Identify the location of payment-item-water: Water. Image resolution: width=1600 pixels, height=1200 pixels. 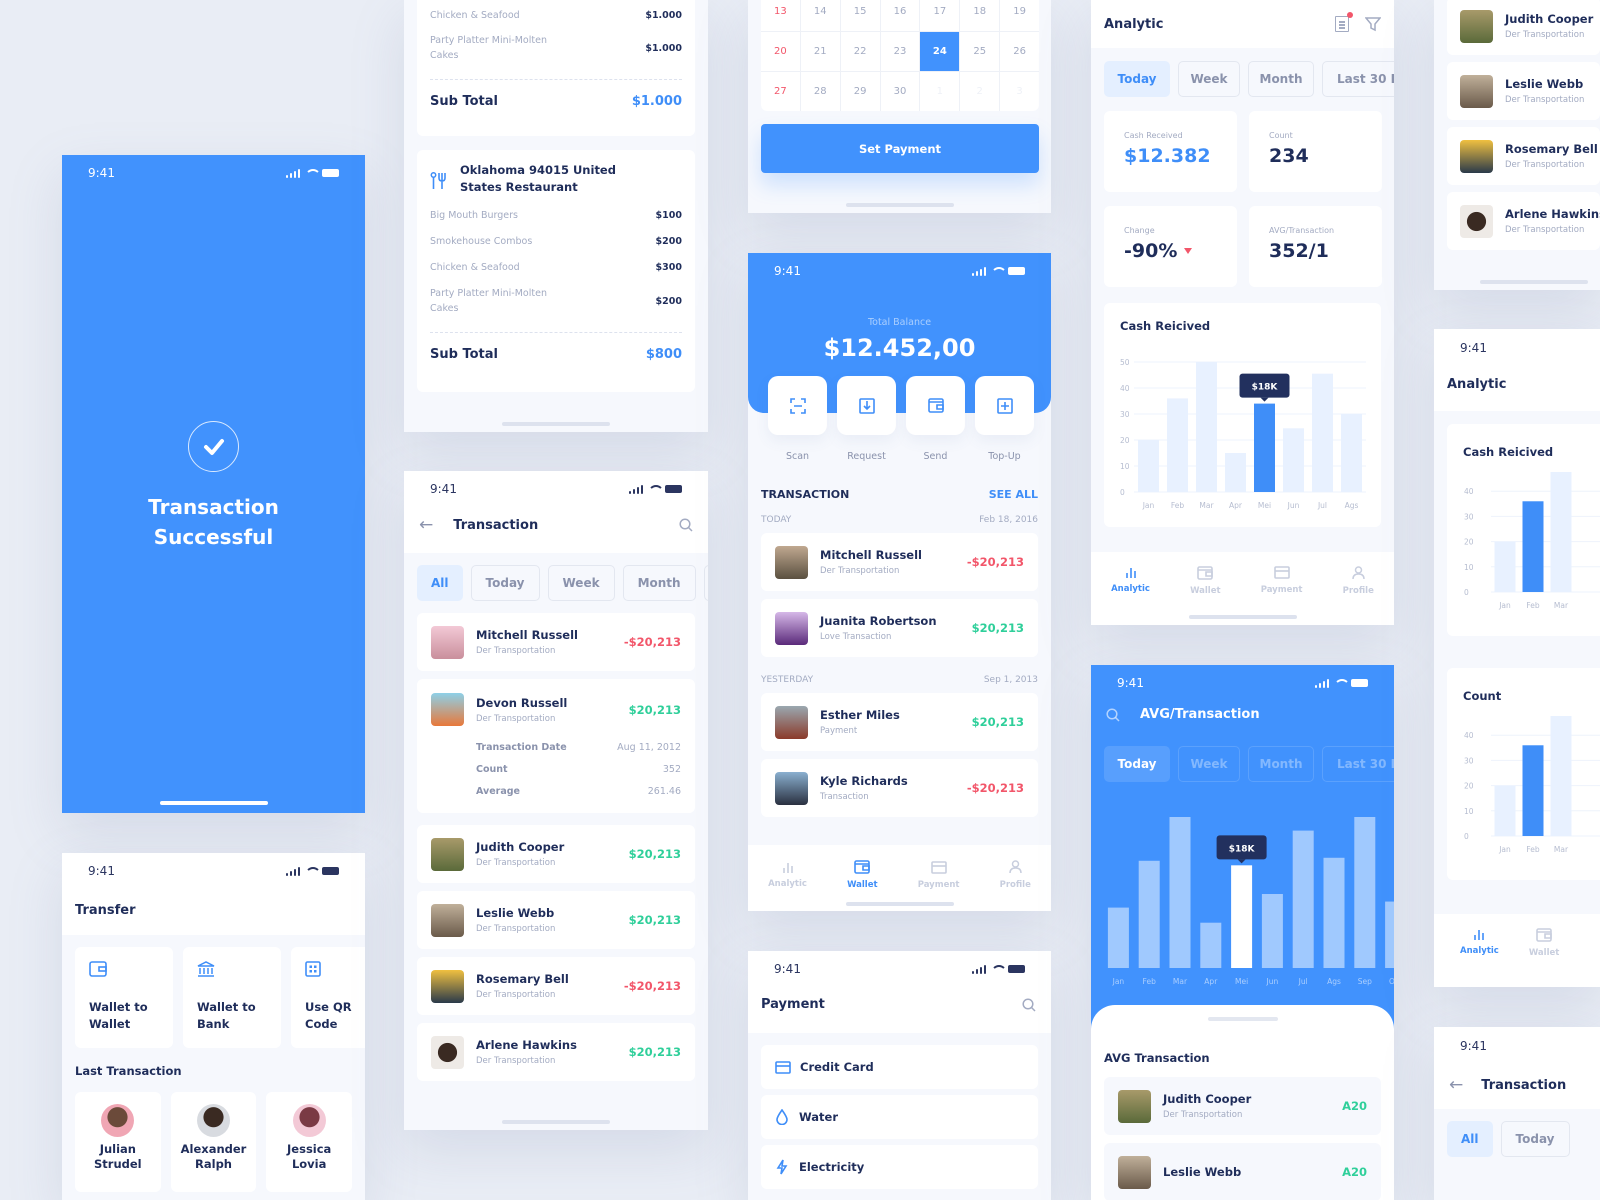
(899, 1117).